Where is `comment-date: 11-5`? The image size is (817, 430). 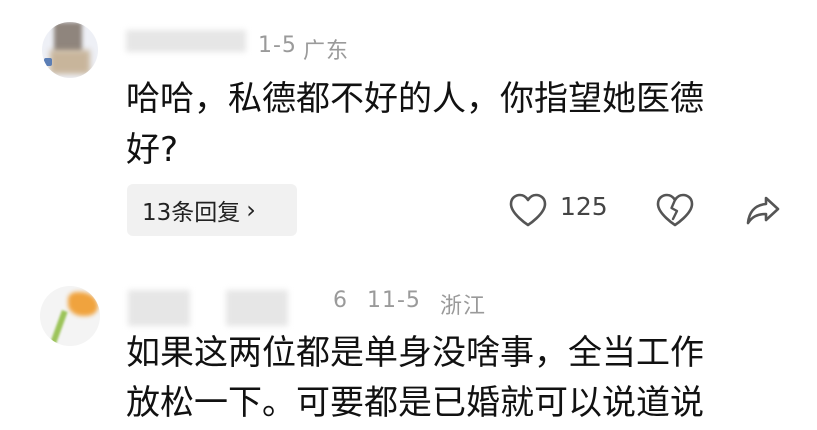
comment-date: 11-5 is located at coordinates (394, 300).